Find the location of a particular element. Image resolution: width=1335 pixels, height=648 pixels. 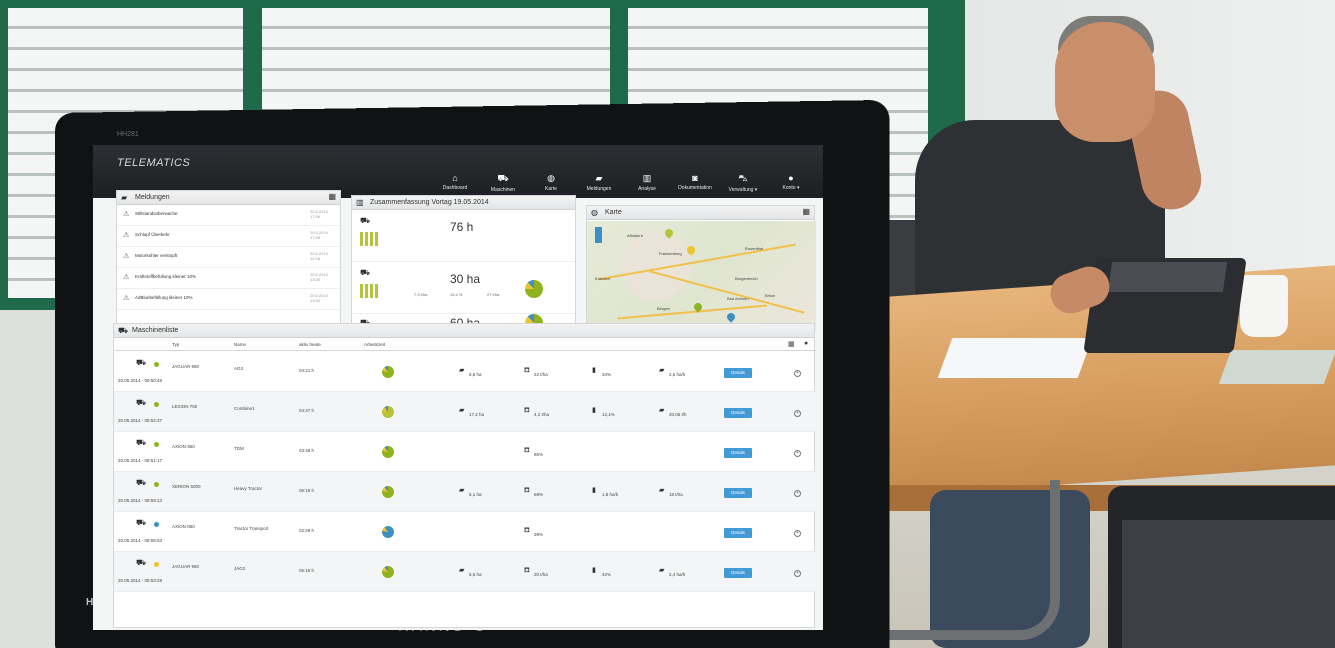

folder-icon: ▰ is located at coordinates (599, 178).